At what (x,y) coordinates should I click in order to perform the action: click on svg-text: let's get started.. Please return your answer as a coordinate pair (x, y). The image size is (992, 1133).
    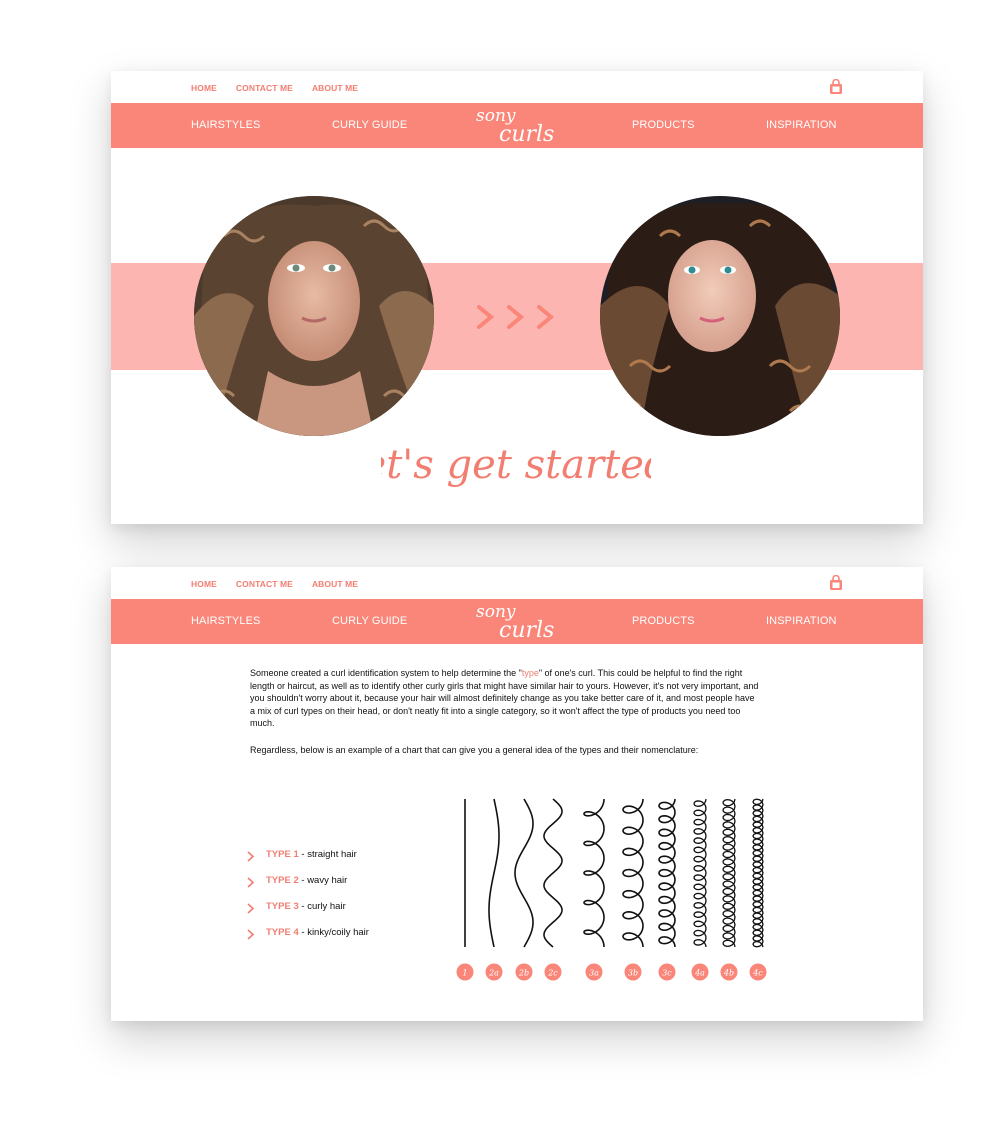
    Looking at the image, I should click on (516, 465).